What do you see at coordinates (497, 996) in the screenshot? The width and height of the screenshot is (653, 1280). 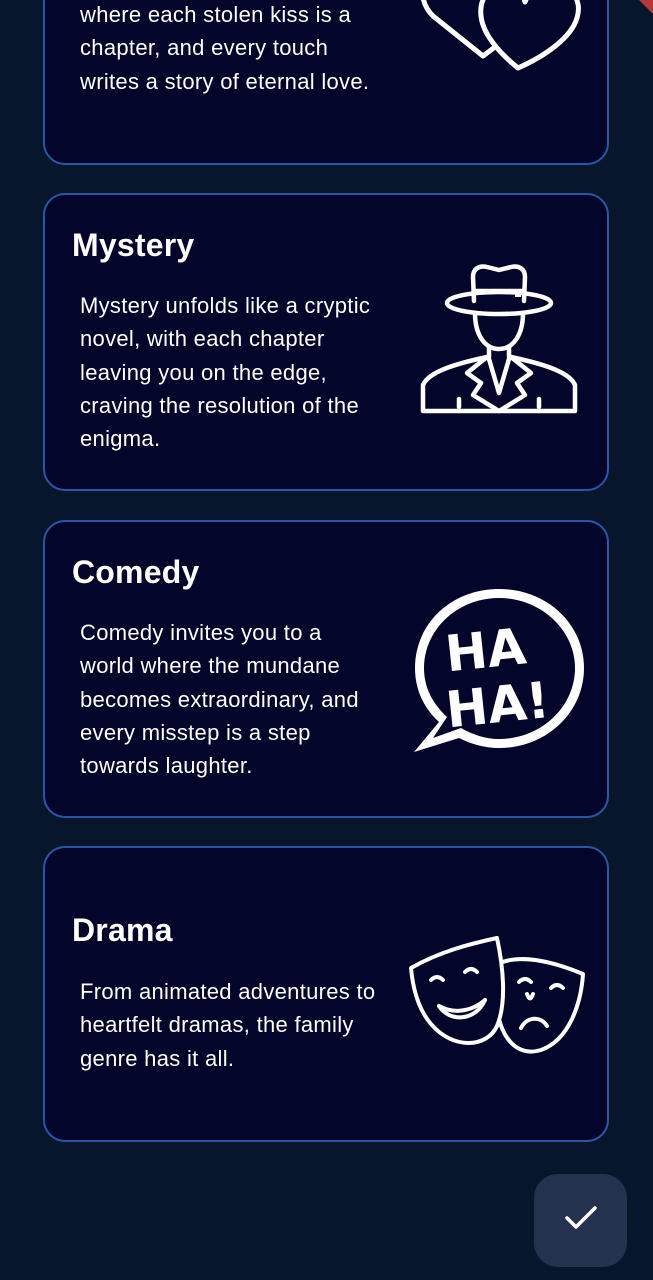 I see `theater-masks-icon` at bounding box center [497, 996].